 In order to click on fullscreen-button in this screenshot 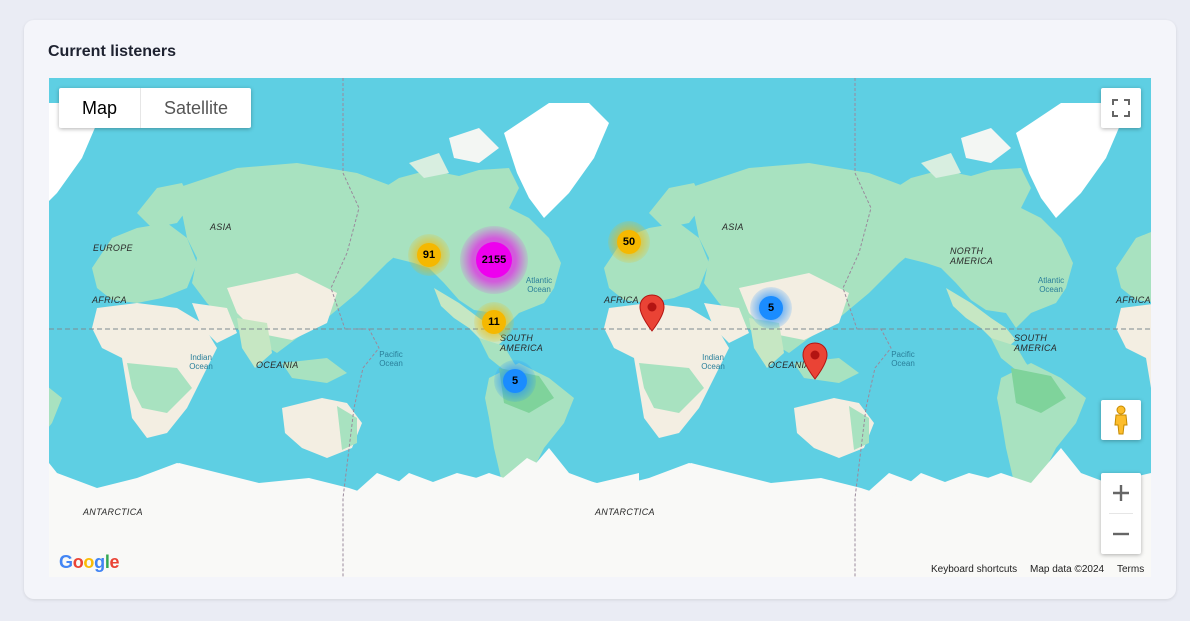, I will do `click(1121, 108)`.